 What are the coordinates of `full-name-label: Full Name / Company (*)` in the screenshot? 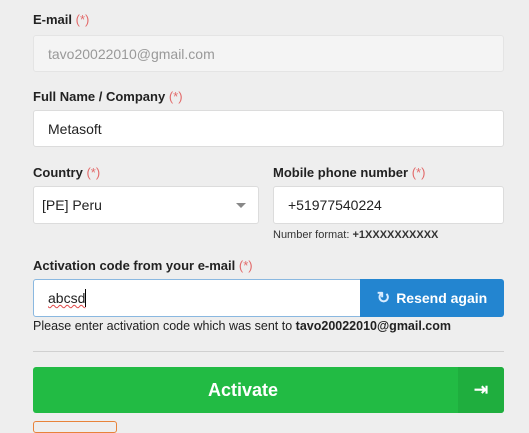 It's located at (108, 96).